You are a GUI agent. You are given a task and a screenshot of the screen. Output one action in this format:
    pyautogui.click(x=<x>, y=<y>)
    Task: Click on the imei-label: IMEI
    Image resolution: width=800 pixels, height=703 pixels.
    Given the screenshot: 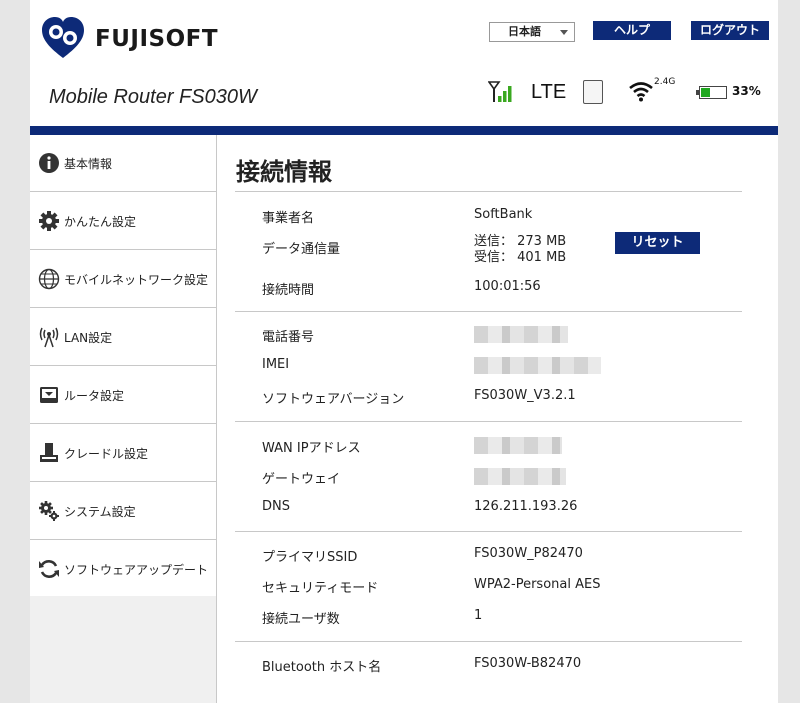 What is the action you would take?
    pyautogui.click(x=276, y=364)
    